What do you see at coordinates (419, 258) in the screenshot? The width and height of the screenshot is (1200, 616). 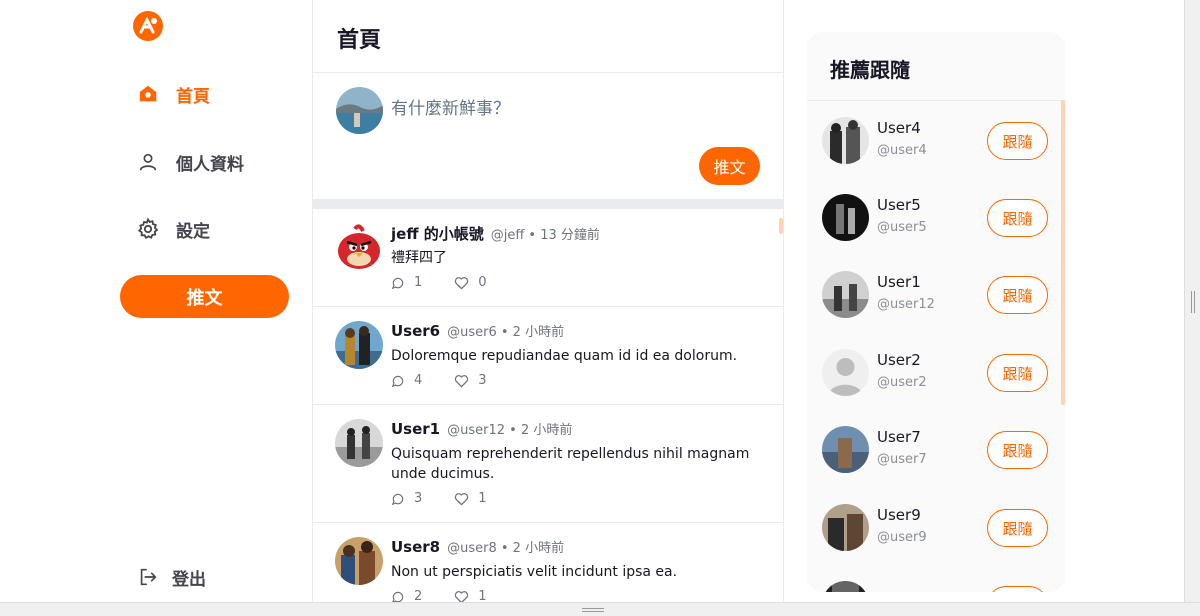 I see `tweet-text: 禮拜四了` at bounding box center [419, 258].